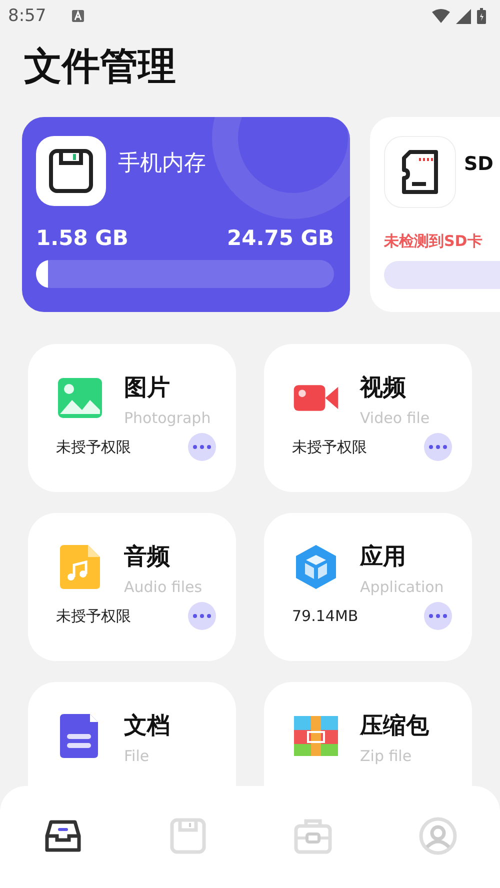 The height and width of the screenshot is (888, 500). I want to click on category-title: 应用, so click(383, 557).